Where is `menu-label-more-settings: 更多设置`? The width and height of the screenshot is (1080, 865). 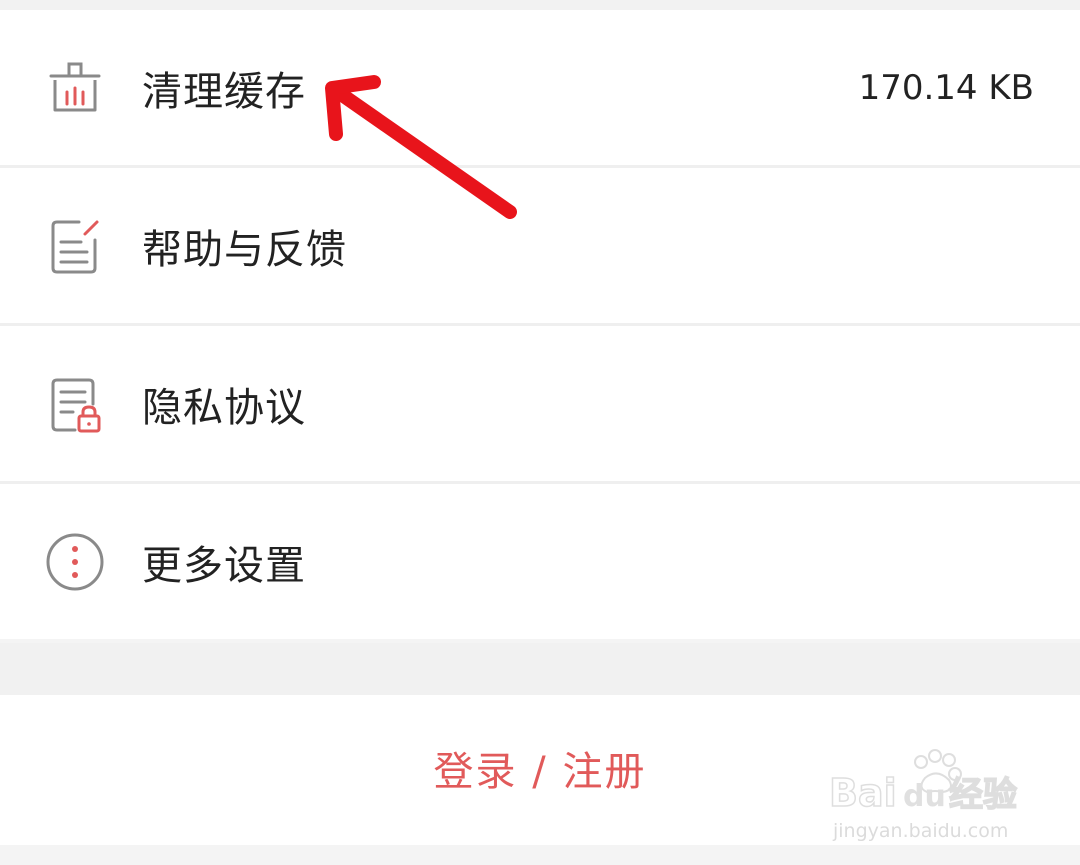 menu-label-more-settings: 更多设置 is located at coordinates (224, 565).